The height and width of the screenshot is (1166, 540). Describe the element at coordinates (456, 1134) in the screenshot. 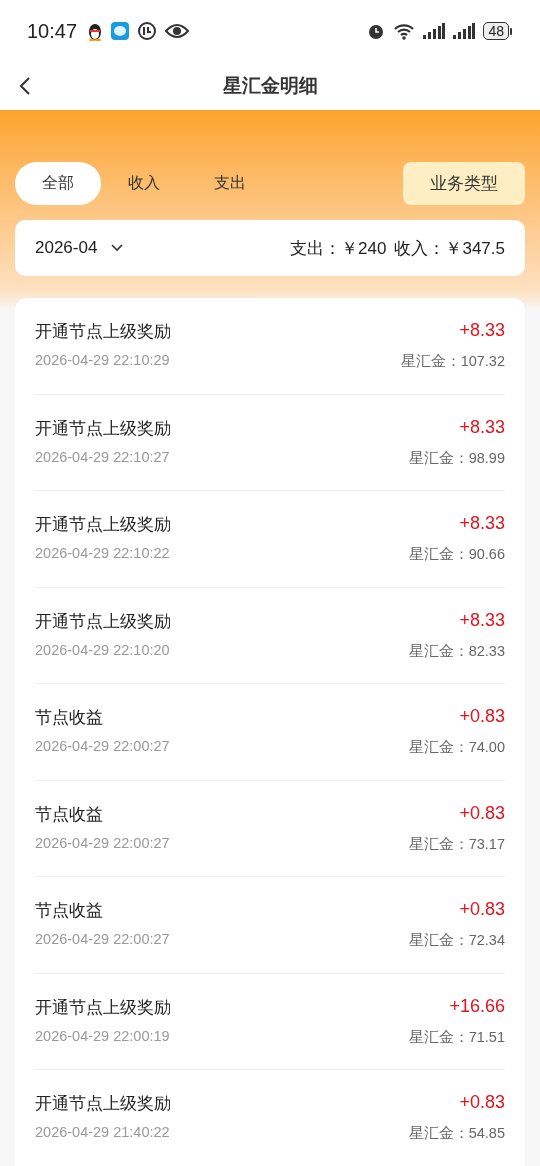

I see `record-balance: 星汇金：54.85` at that location.